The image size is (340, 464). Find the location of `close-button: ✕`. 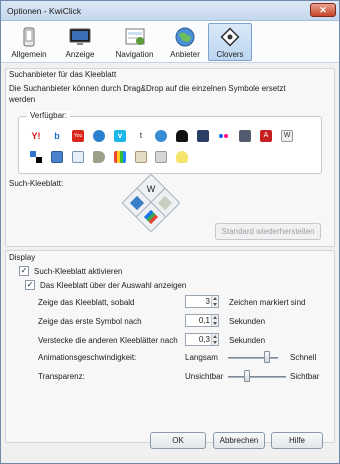

close-button: ✕ is located at coordinates (323, 10).